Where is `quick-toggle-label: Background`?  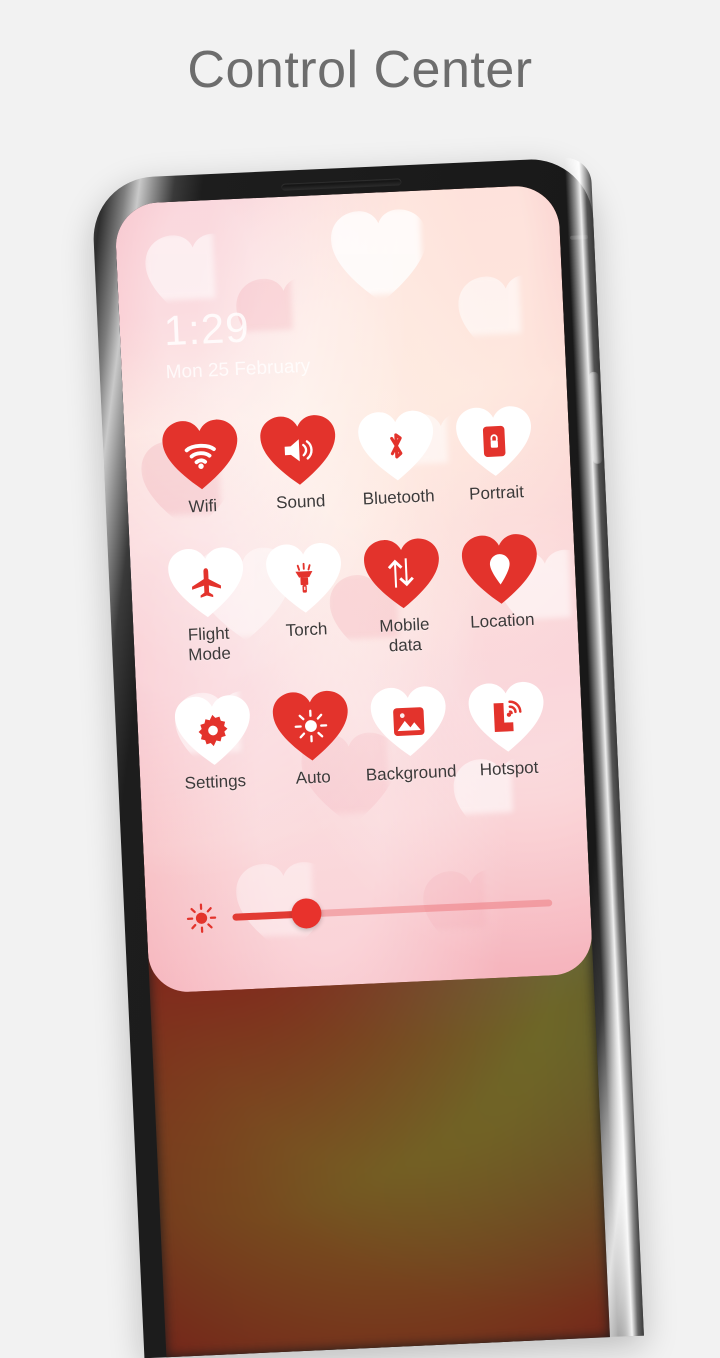 quick-toggle-label: Background is located at coordinates (411, 774).